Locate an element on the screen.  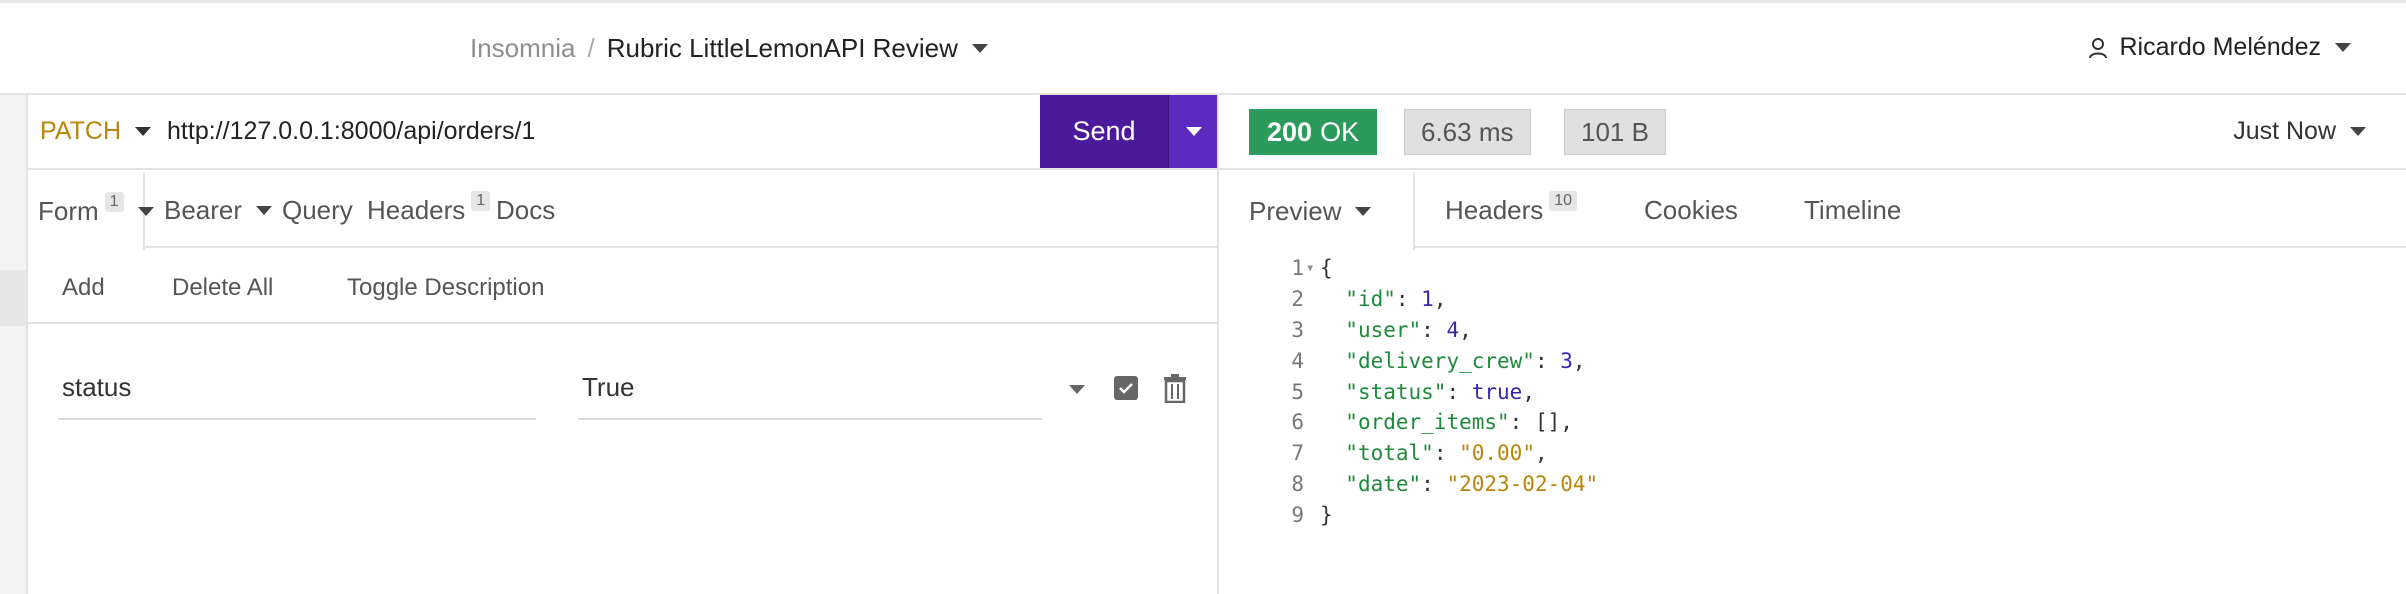
status-badge: 200 OK is located at coordinates (1313, 132).